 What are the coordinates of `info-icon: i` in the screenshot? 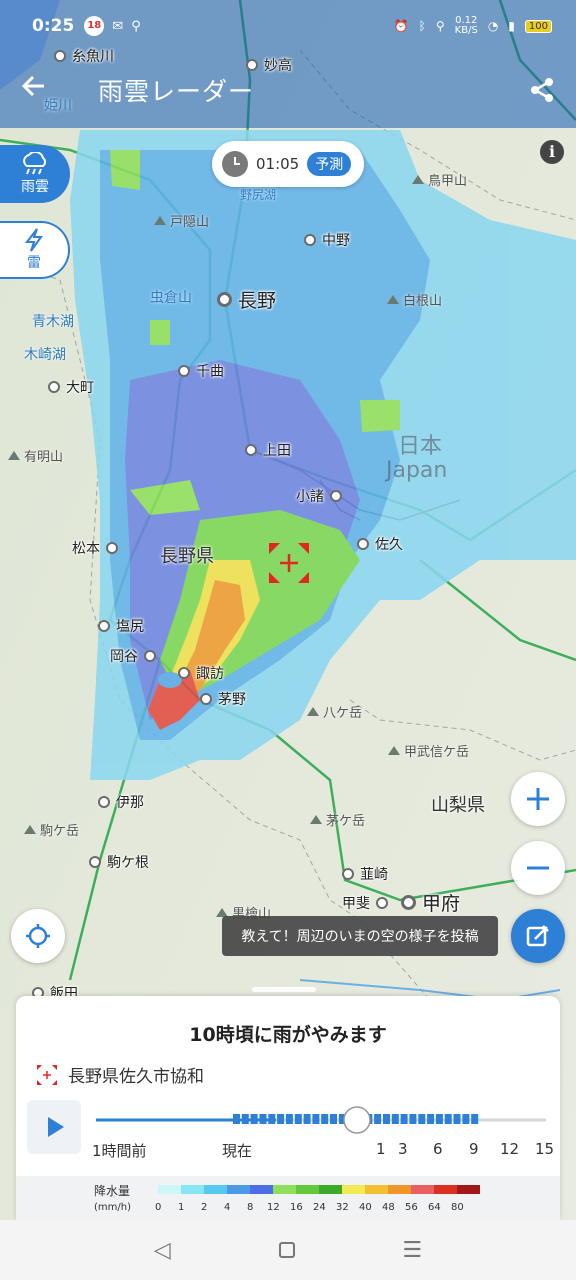 It's located at (552, 152).